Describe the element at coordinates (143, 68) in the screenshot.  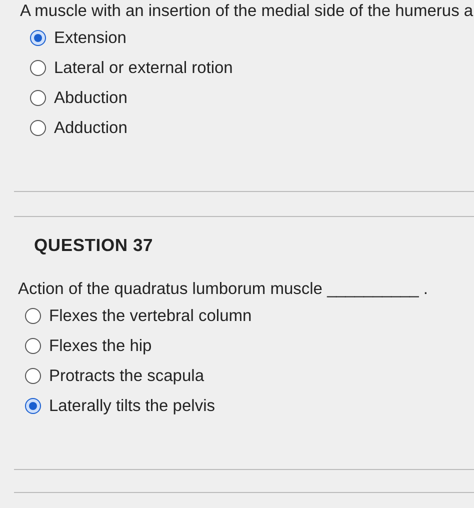
I see `option-label: Lateral or external rotion` at that location.